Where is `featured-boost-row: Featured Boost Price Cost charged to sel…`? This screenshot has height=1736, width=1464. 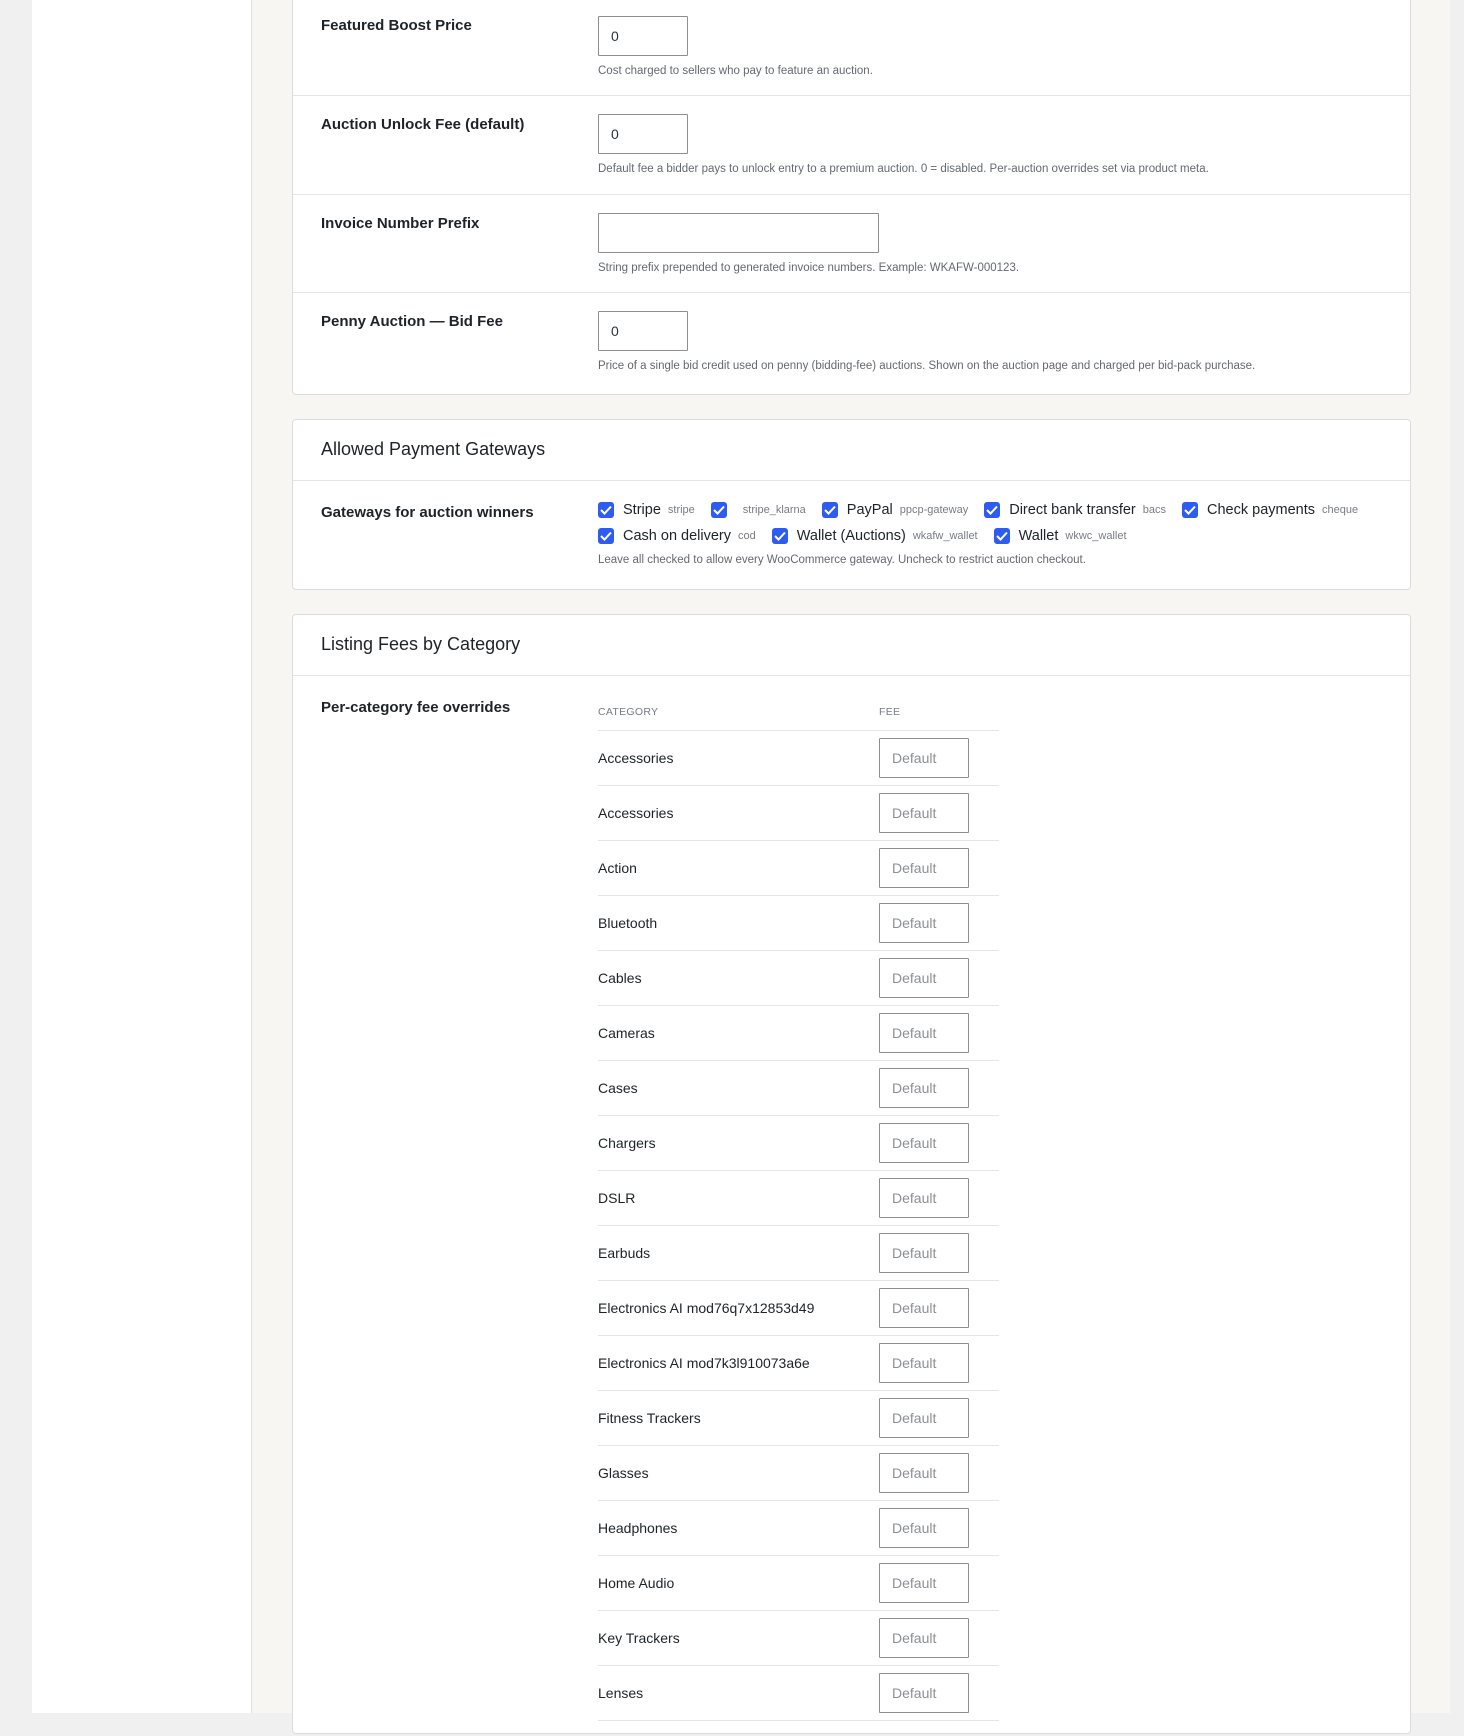
featured-boost-row: Featured Boost Price Cost charged to sel… is located at coordinates (851, 48).